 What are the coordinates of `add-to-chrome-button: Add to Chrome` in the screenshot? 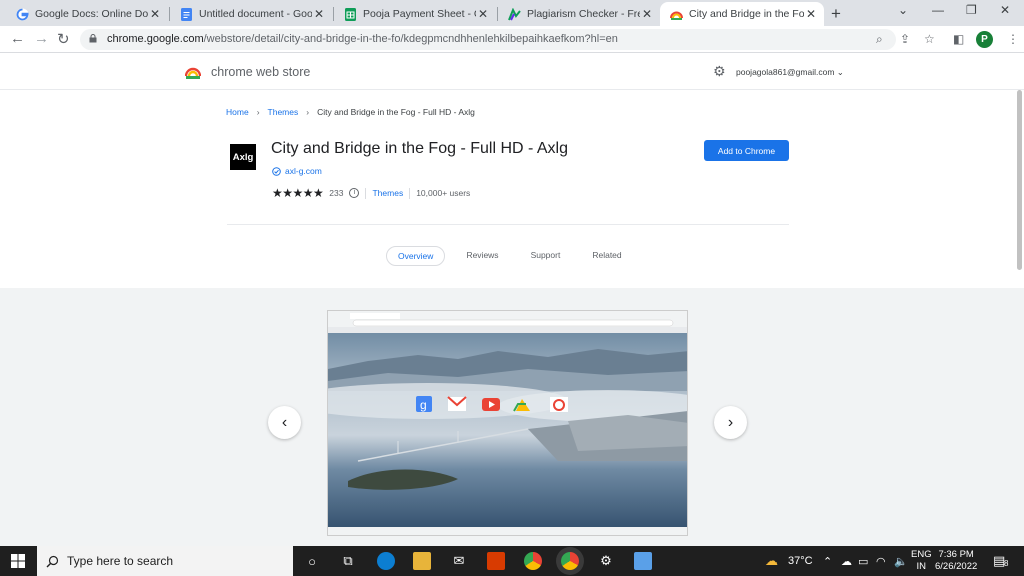 It's located at (746, 150).